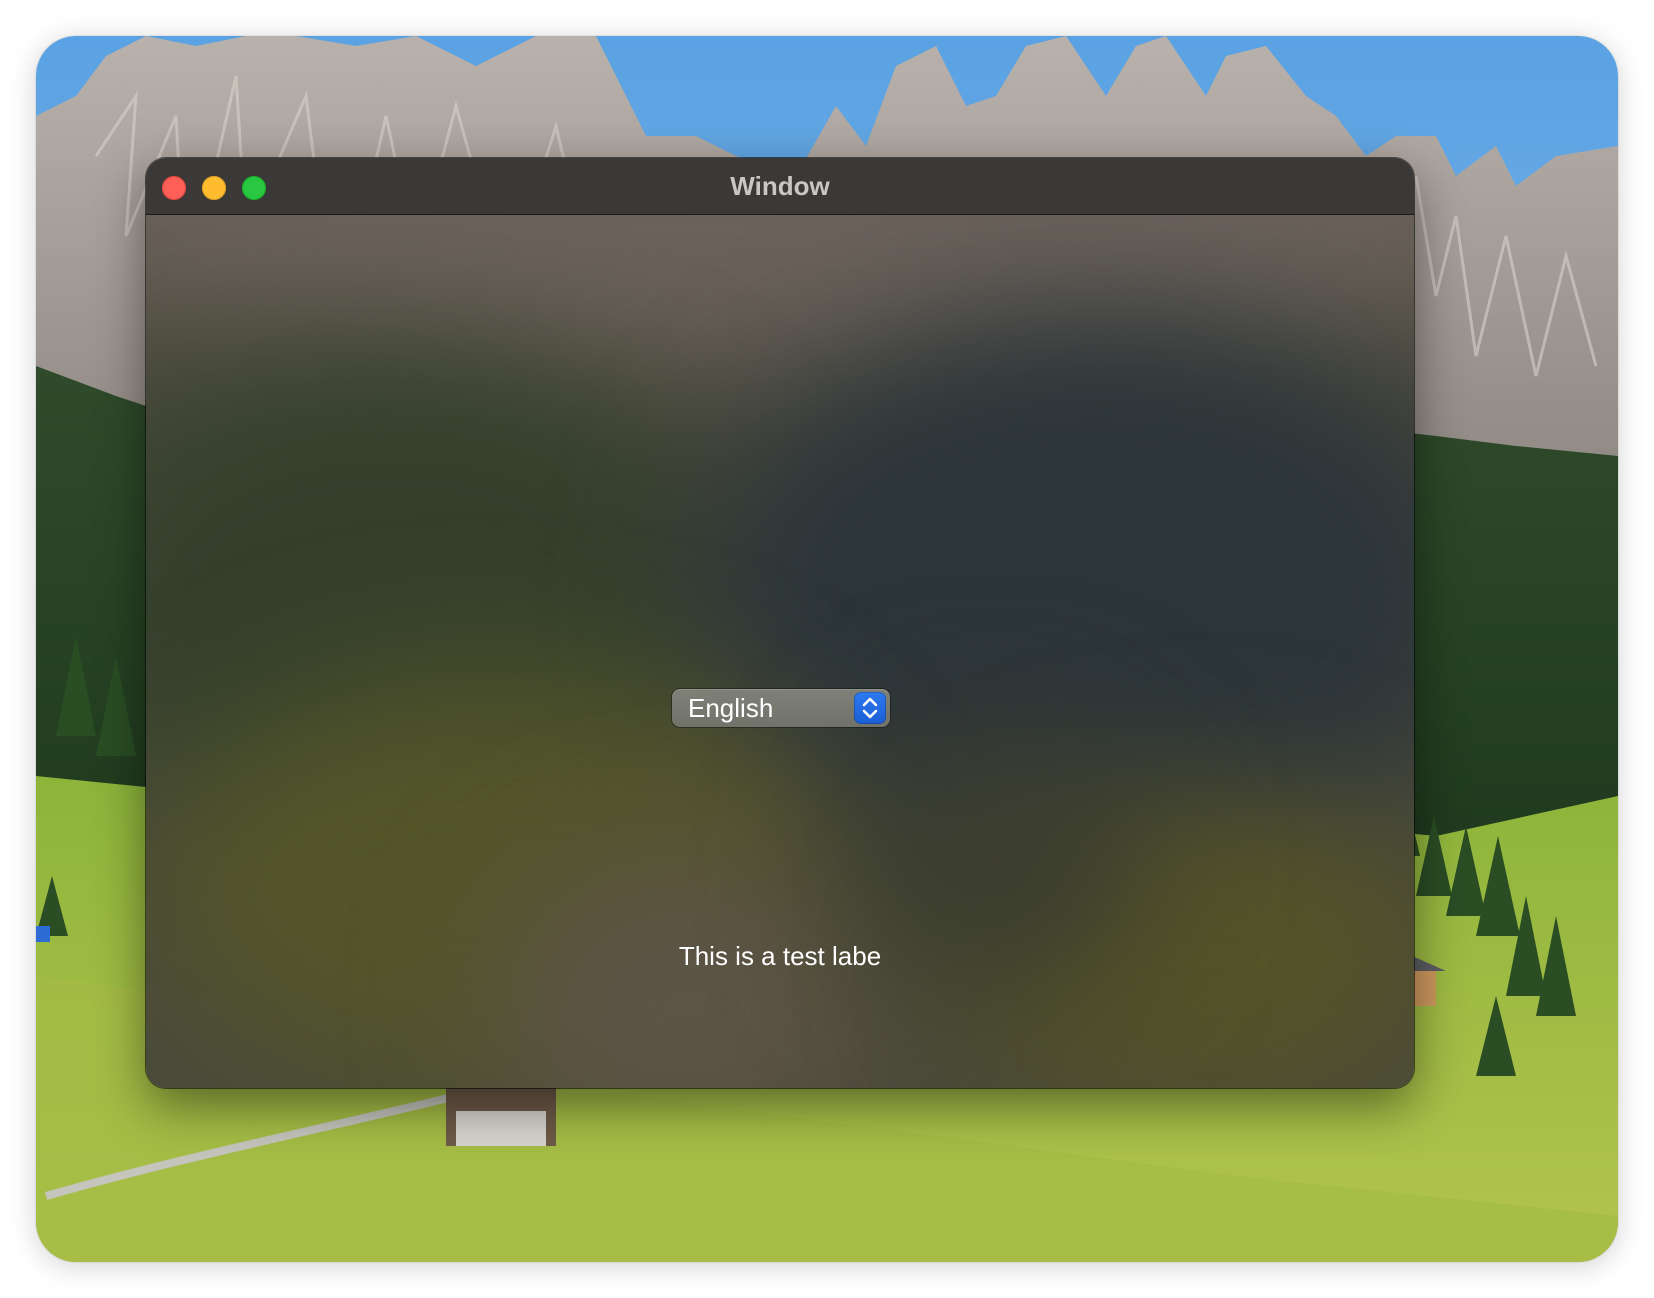 This screenshot has width=1654, height=1298. Describe the element at coordinates (731, 708) in the screenshot. I see `language-popup-value: English` at that location.